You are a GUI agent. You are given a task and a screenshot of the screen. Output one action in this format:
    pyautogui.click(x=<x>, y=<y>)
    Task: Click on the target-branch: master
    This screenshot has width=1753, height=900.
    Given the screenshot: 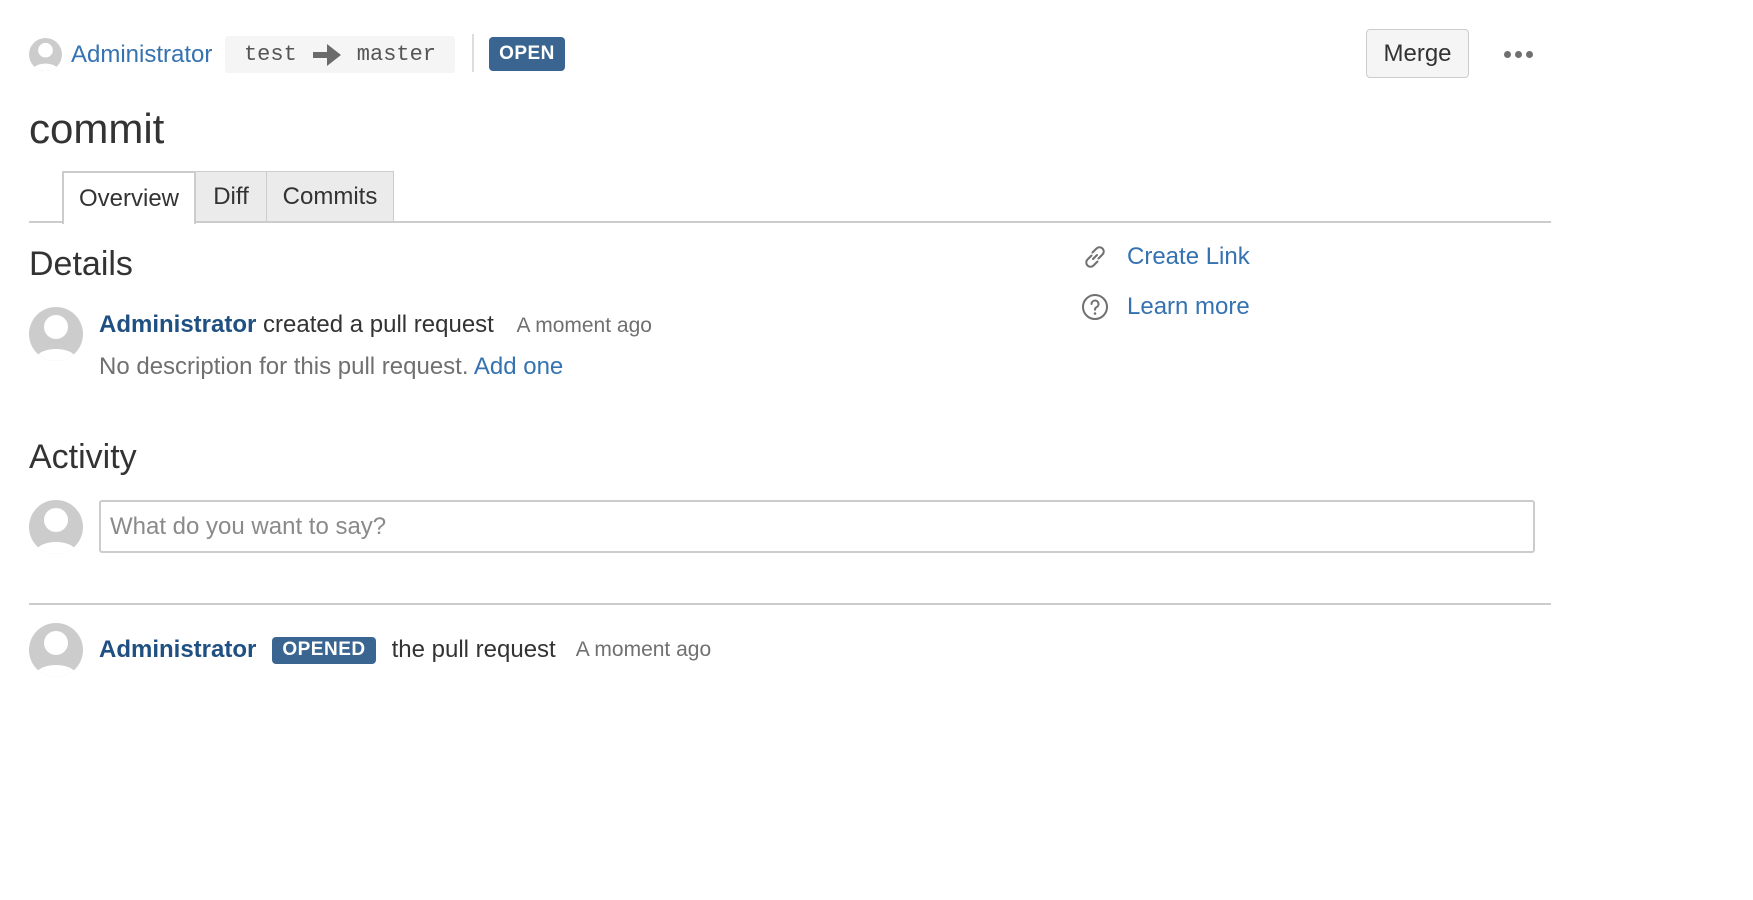 What is the action you would take?
    pyautogui.click(x=396, y=54)
    